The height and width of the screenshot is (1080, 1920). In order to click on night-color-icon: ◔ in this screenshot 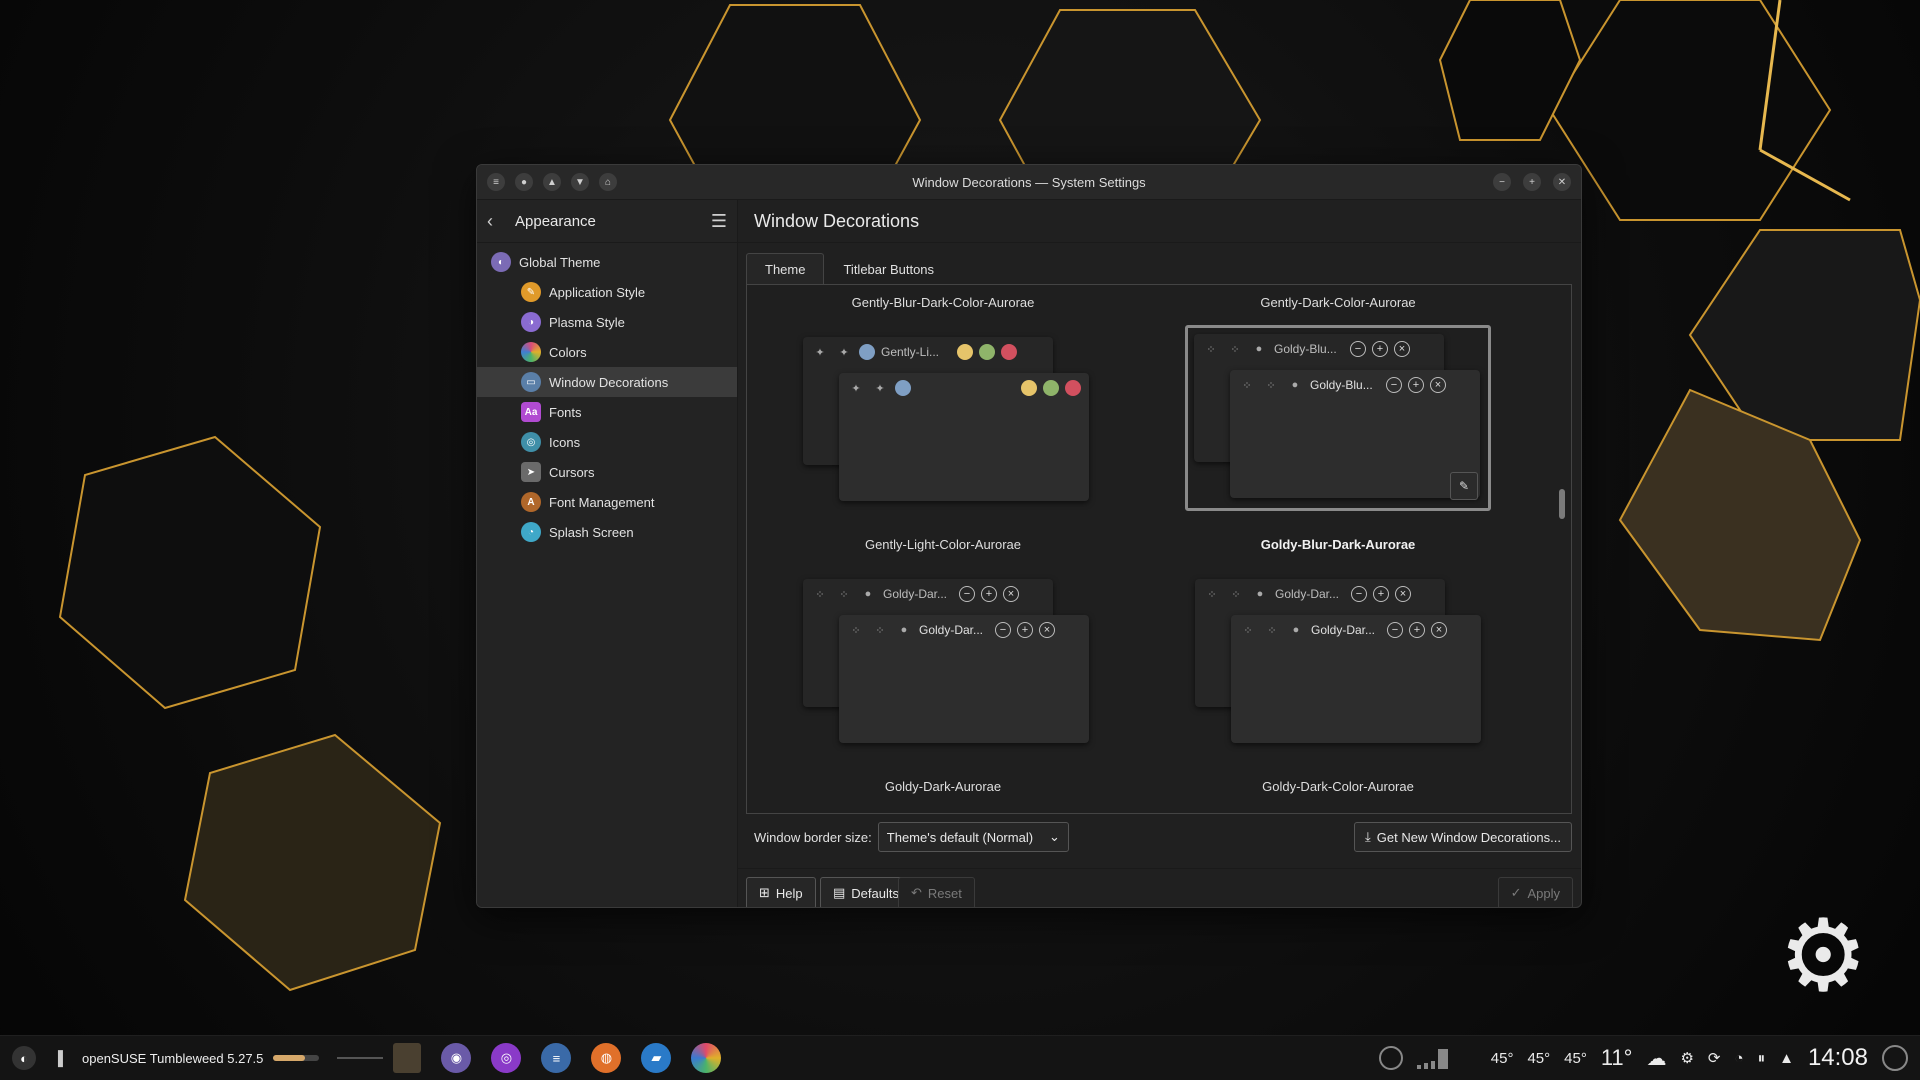, I will do `click(1739, 1058)`.